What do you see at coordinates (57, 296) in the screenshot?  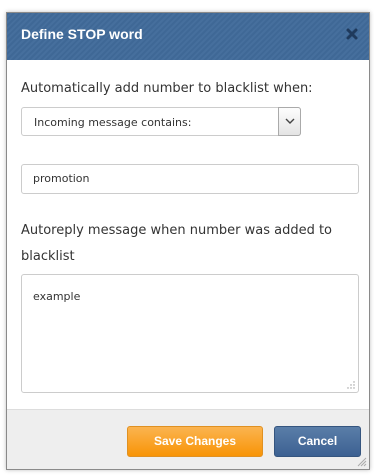 I see `autoreply-textarea-value: example` at bounding box center [57, 296].